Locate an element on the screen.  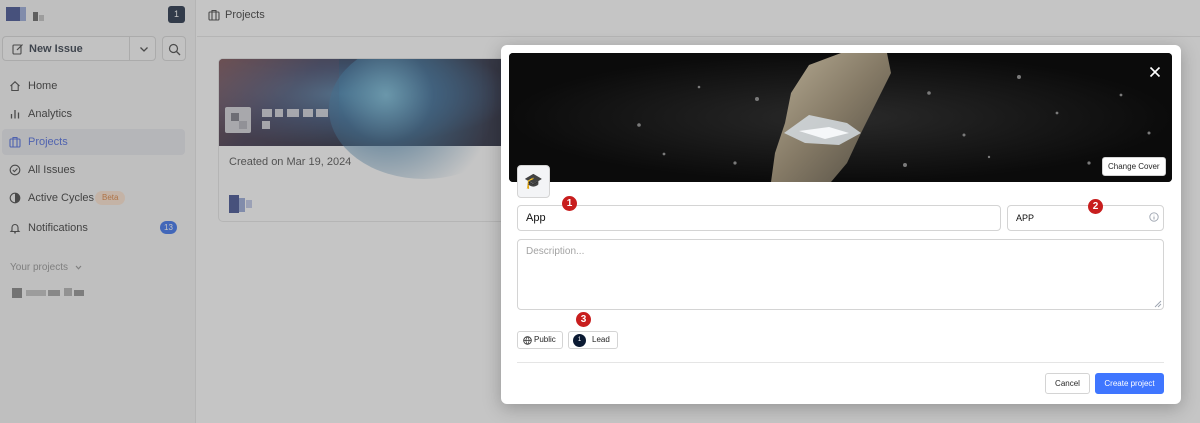
network-selector: Public is located at coordinates (540, 340).